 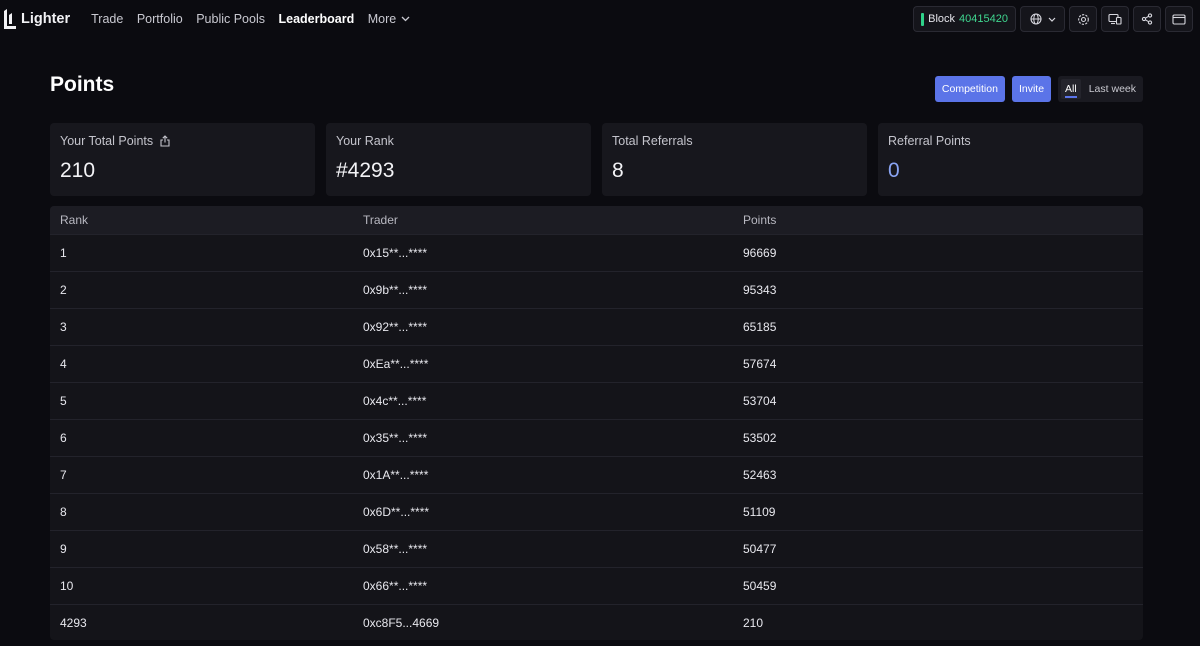 I want to click on points-cell: 95343, so click(x=760, y=290).